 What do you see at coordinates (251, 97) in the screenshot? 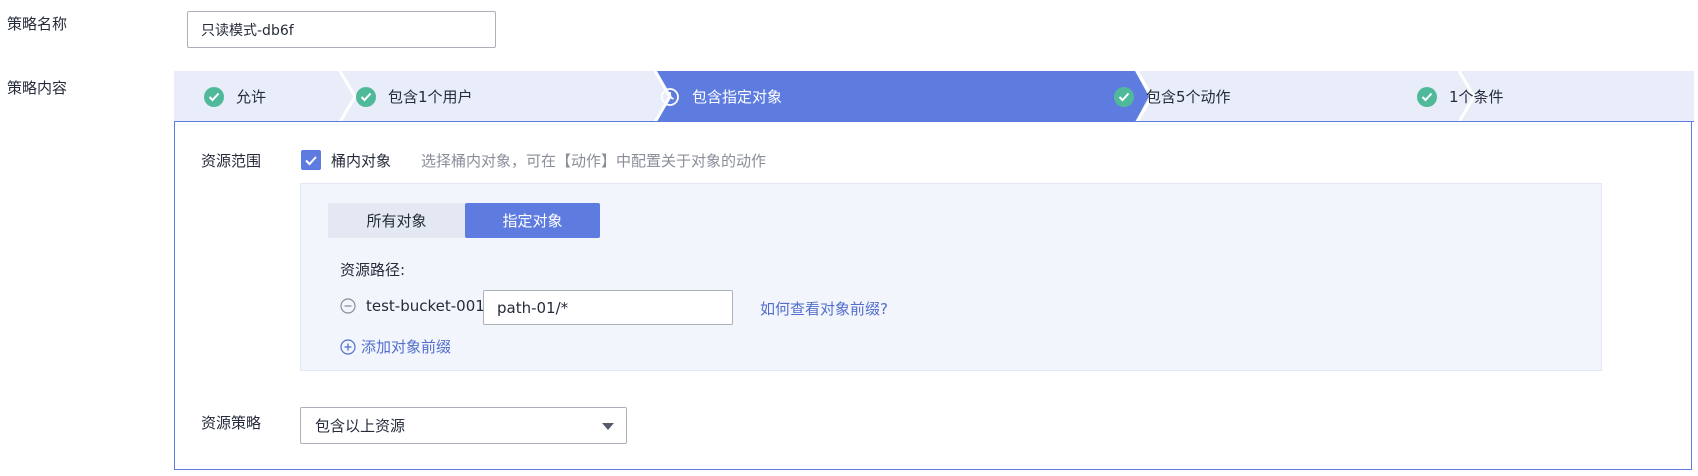
I see `step-label: 允许` at bounding box center [251, 97].